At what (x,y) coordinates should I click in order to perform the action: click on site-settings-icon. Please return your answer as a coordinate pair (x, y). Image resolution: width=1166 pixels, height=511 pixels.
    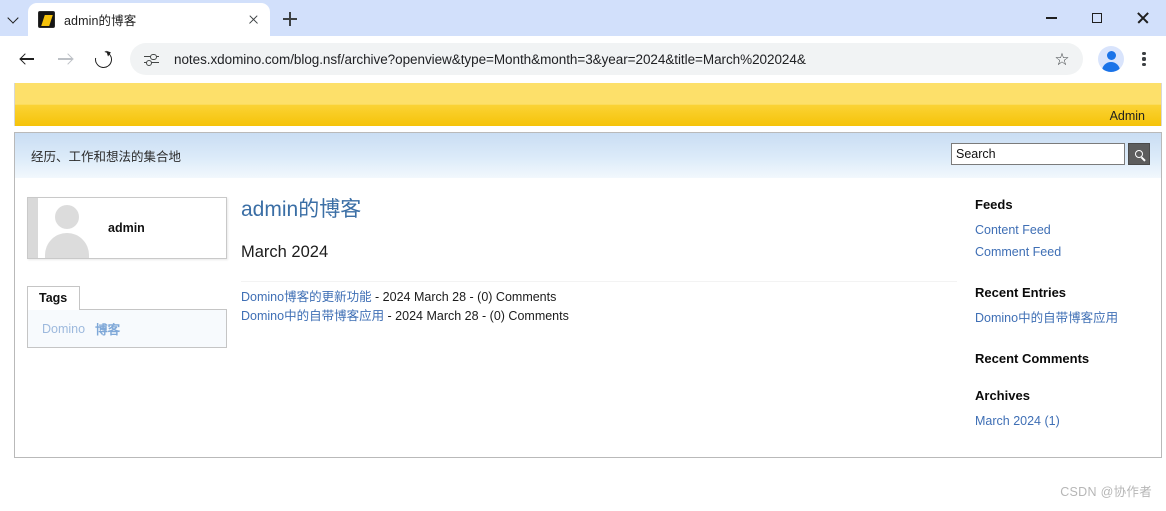
    Looking at the image, I should click on (151, 59).